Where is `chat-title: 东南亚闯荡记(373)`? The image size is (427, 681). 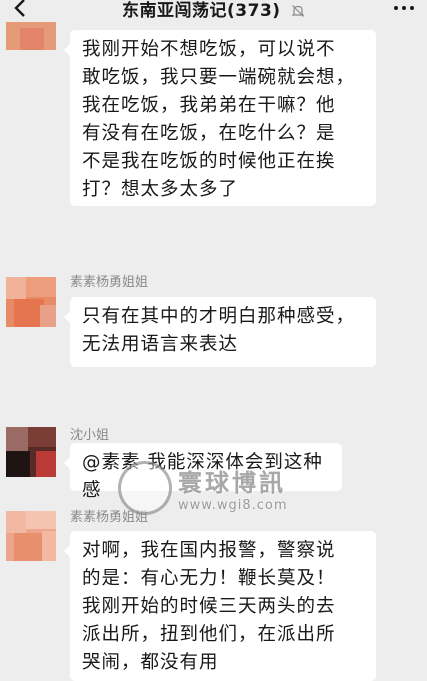 chat-title: 东南亚闯荡记(373) is located at coordinates (201, 11).